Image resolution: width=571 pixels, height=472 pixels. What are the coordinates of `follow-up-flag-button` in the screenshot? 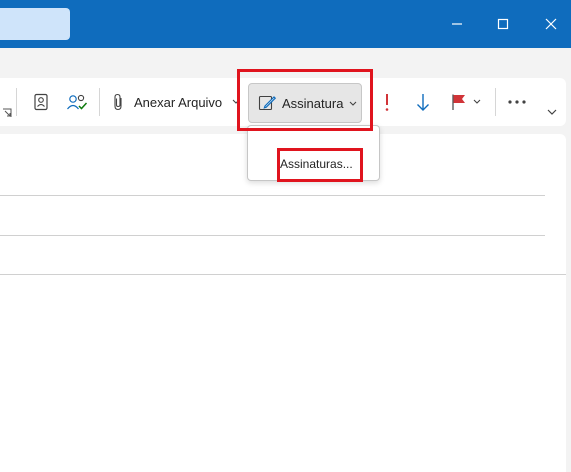 It's located at (466, 102).